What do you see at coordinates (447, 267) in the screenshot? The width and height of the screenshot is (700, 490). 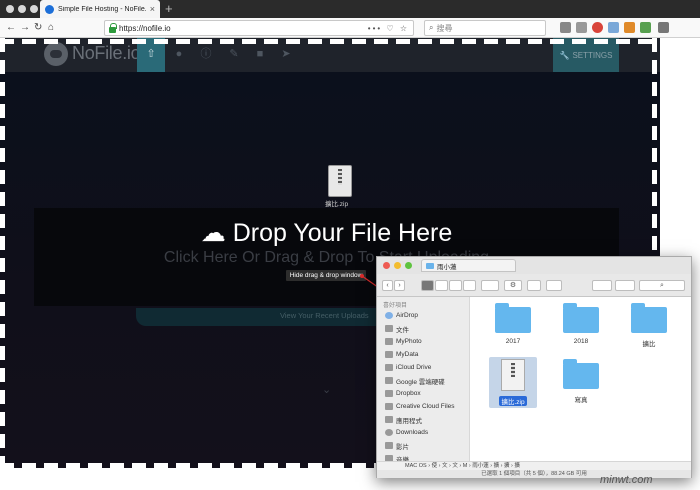 I see `finder-tab-title: 雨小蓮` at bounding box center [447, 267].